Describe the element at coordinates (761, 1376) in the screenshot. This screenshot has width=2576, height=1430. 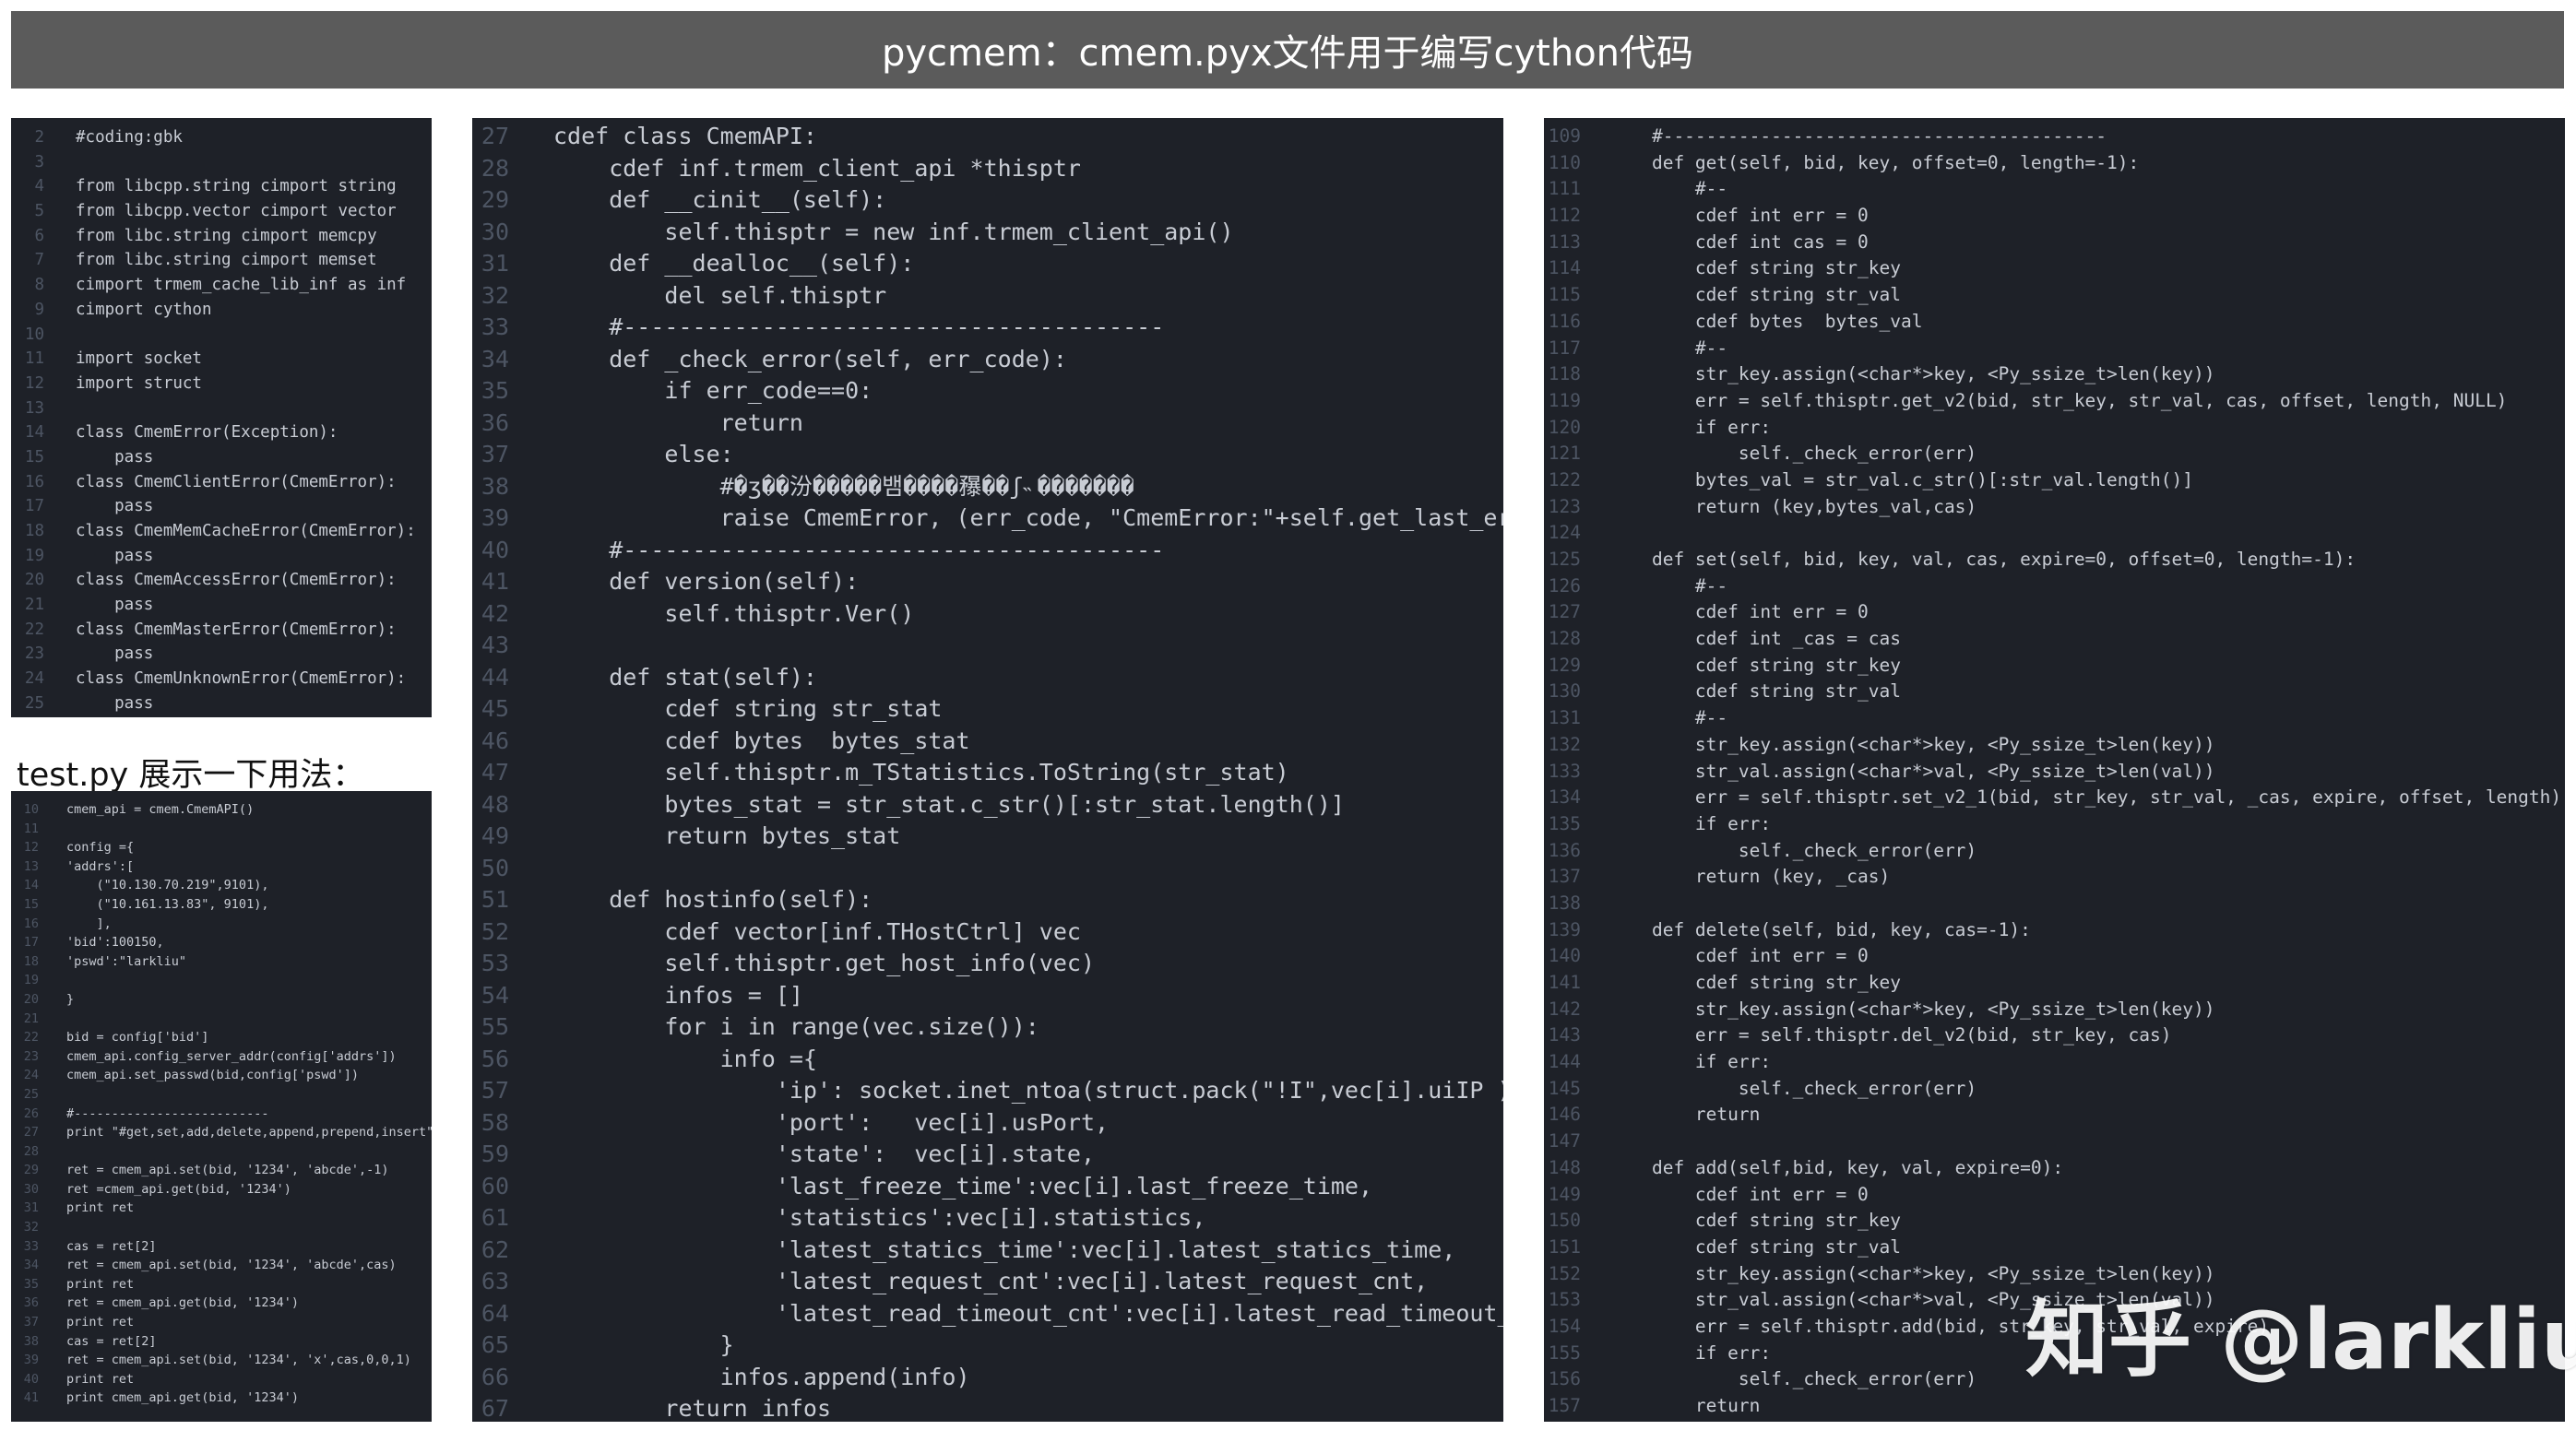
I see `code-text: infos.append(info)` at that location.